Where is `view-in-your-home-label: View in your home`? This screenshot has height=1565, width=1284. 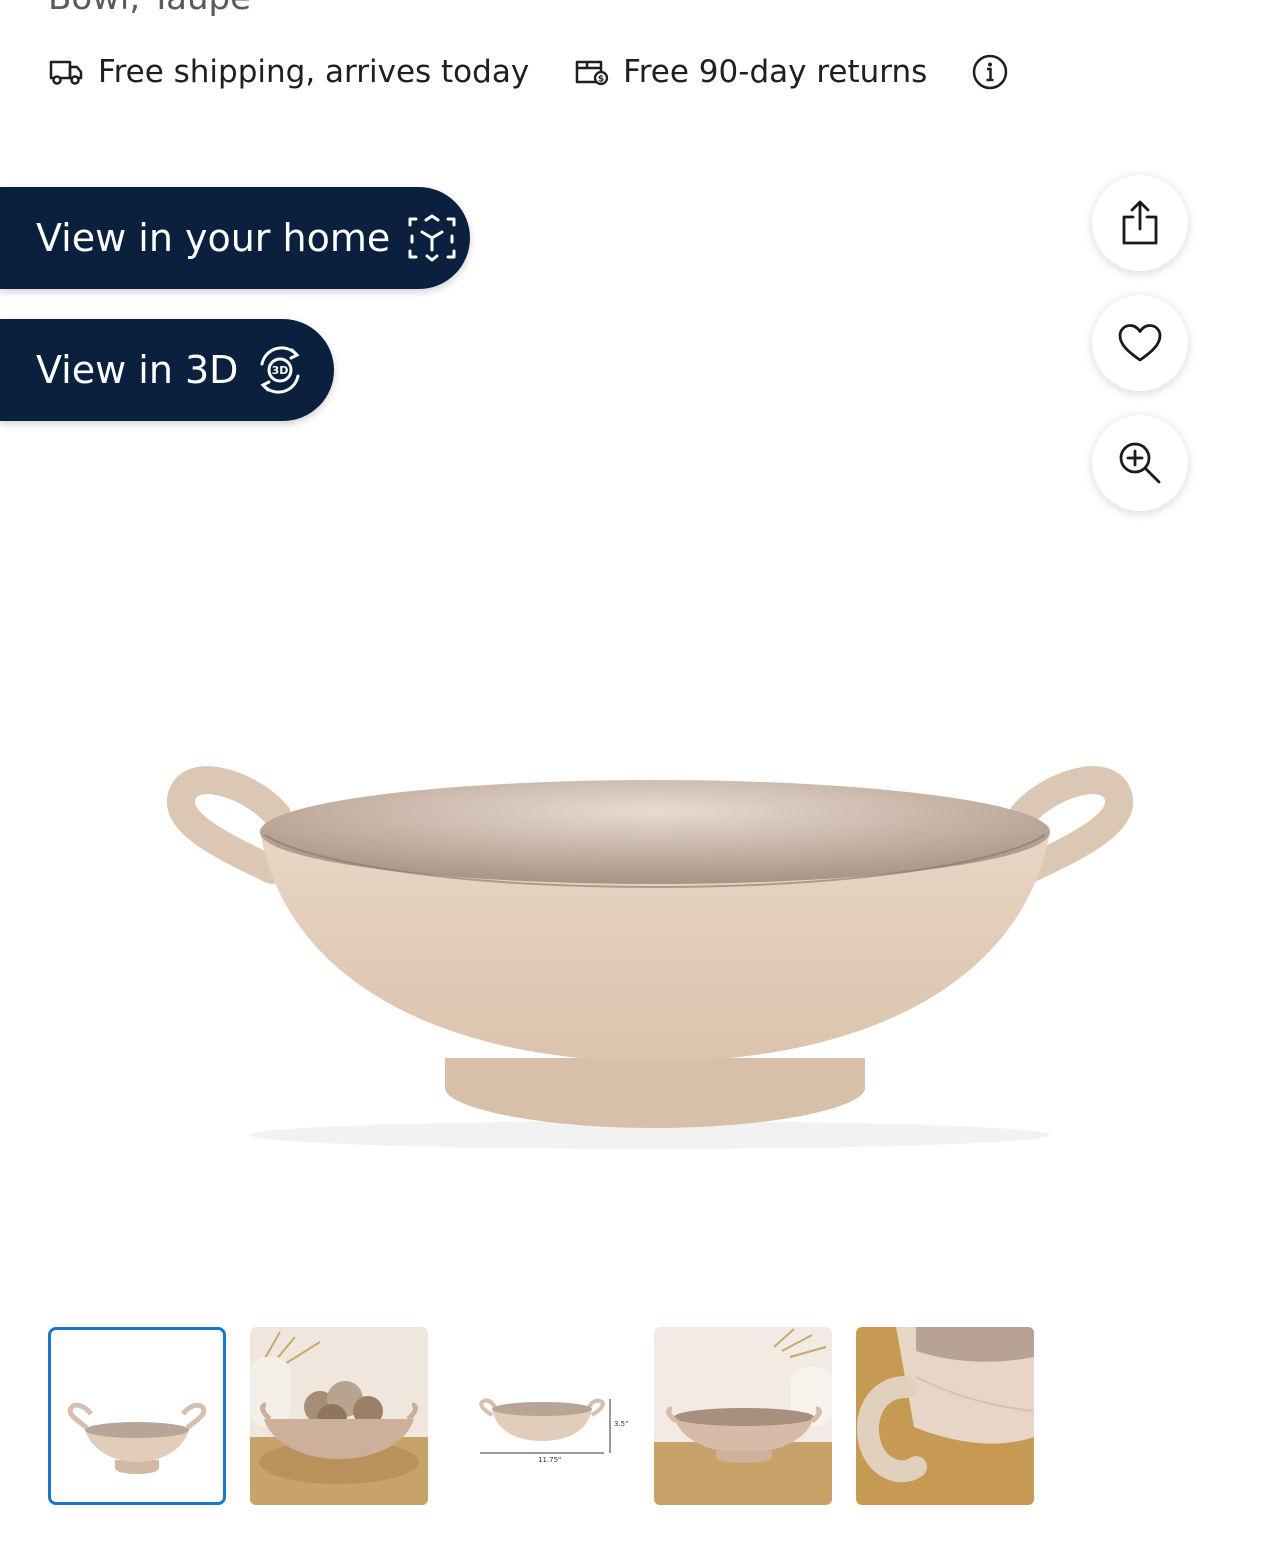 view-in-your-home-label: View in your home is located at coordinates (213, 238).